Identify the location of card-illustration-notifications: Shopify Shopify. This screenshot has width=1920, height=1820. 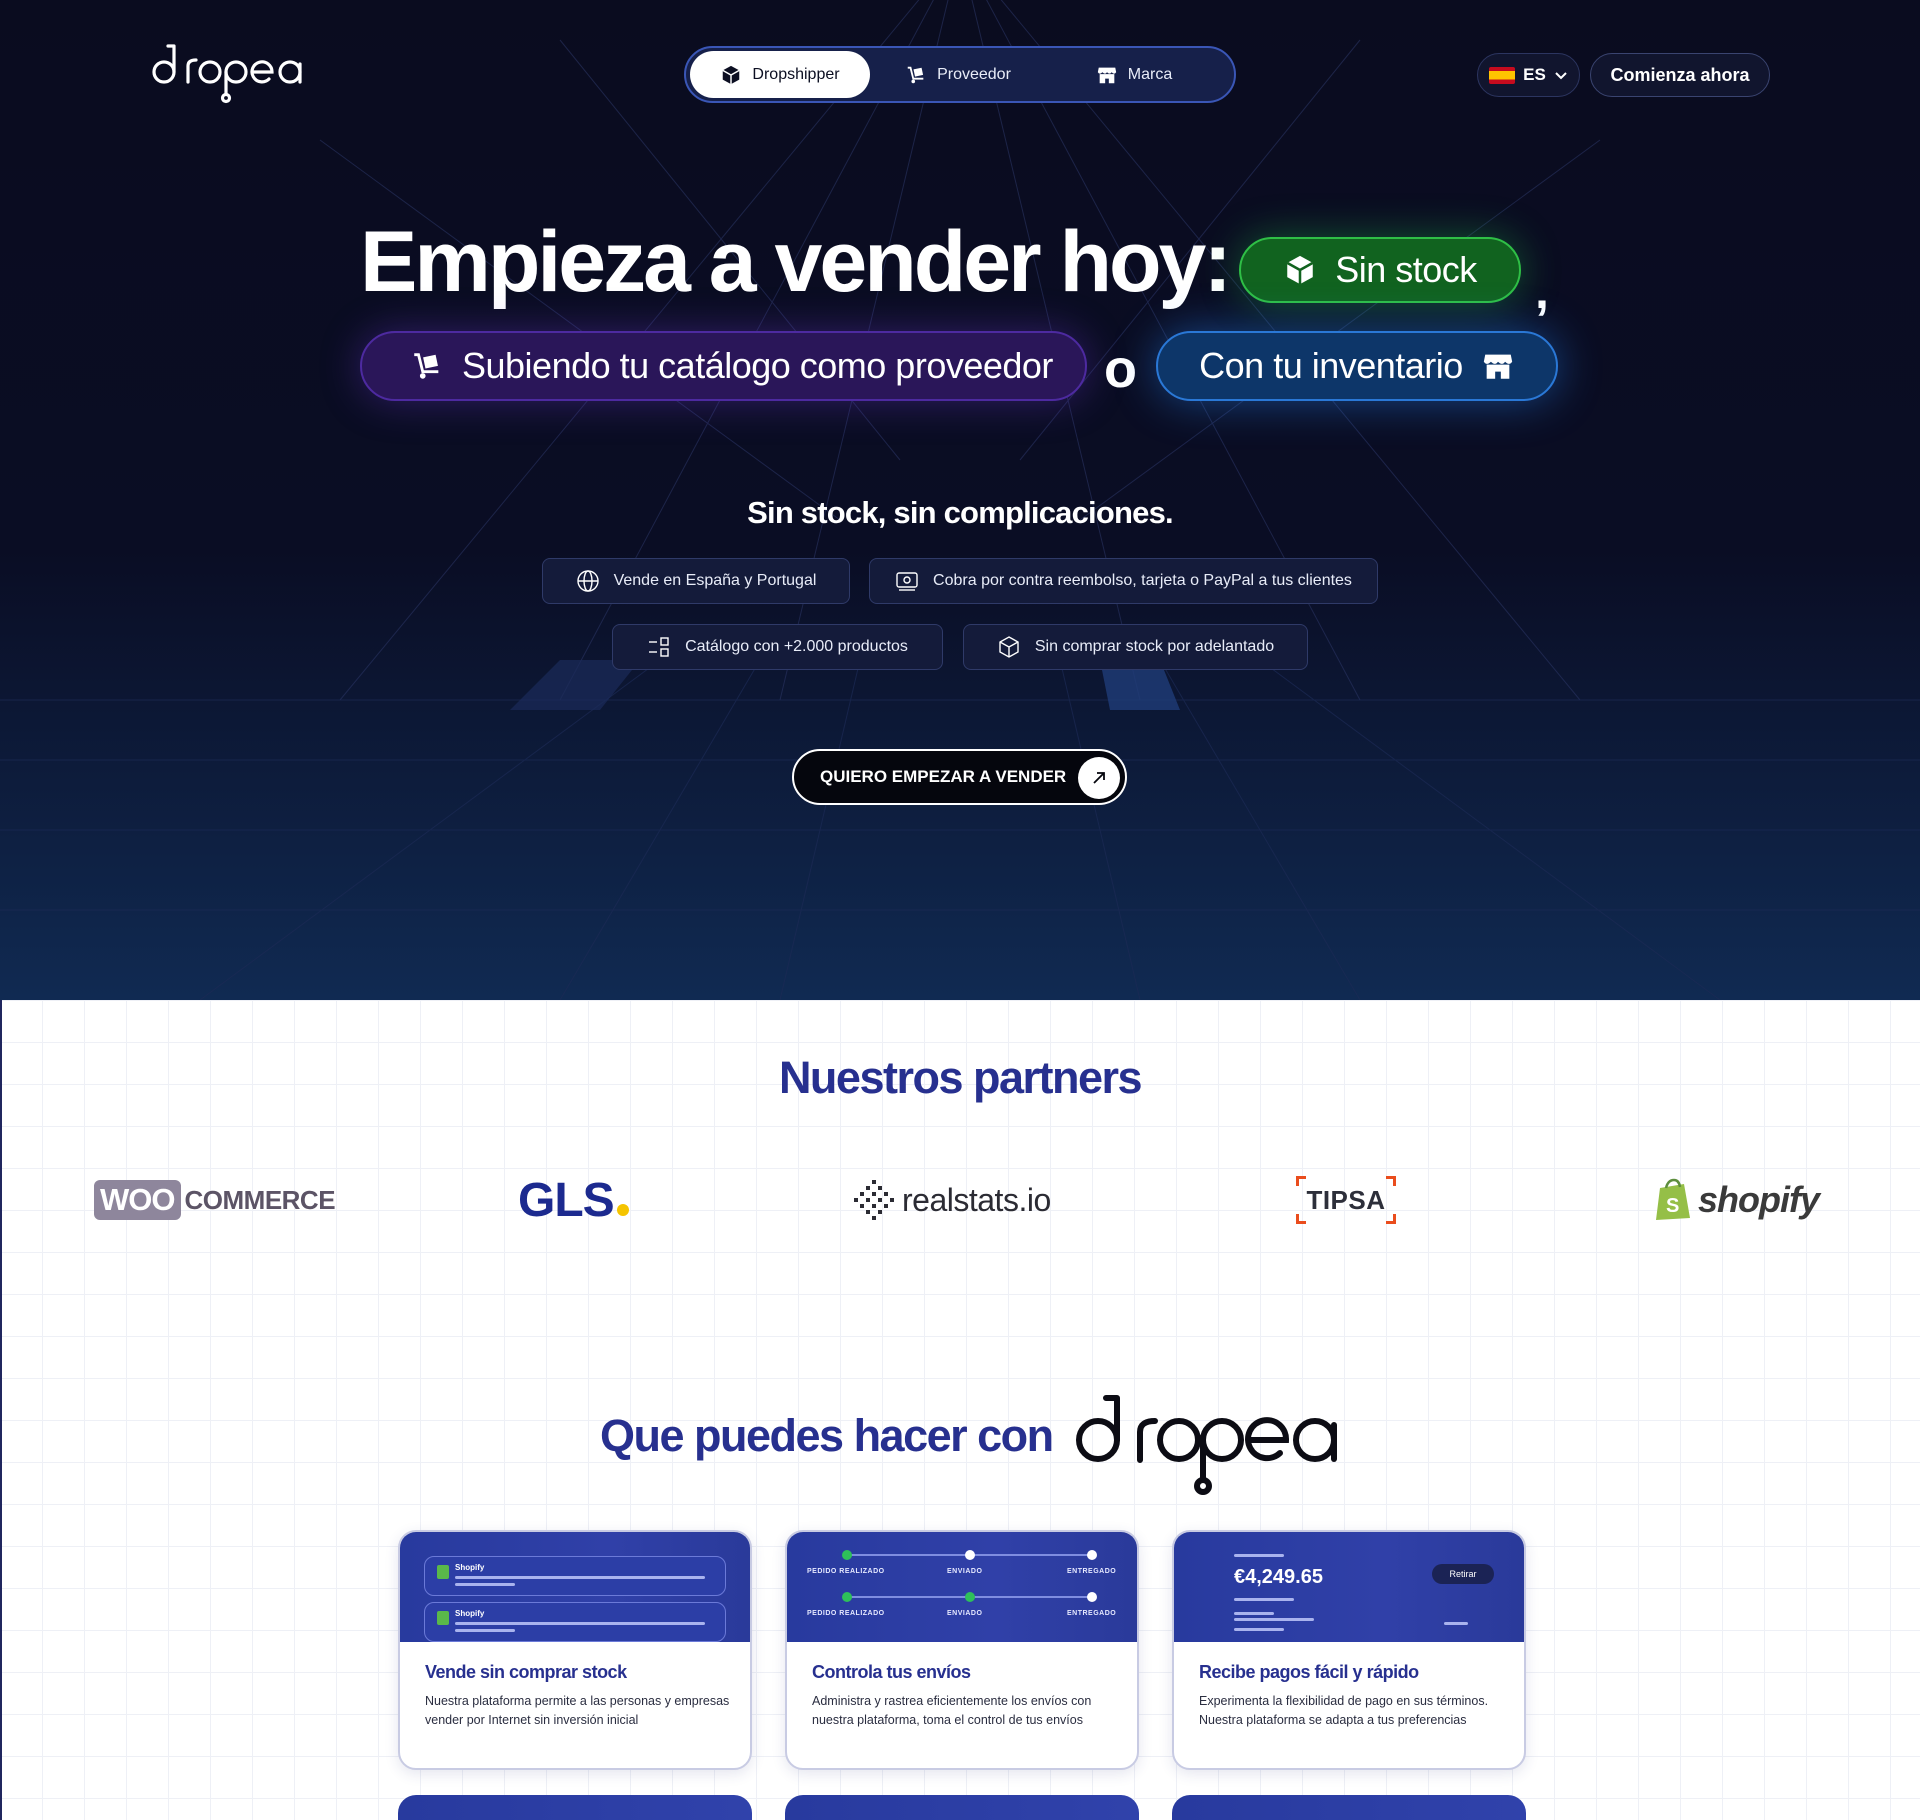
(575, 1587).